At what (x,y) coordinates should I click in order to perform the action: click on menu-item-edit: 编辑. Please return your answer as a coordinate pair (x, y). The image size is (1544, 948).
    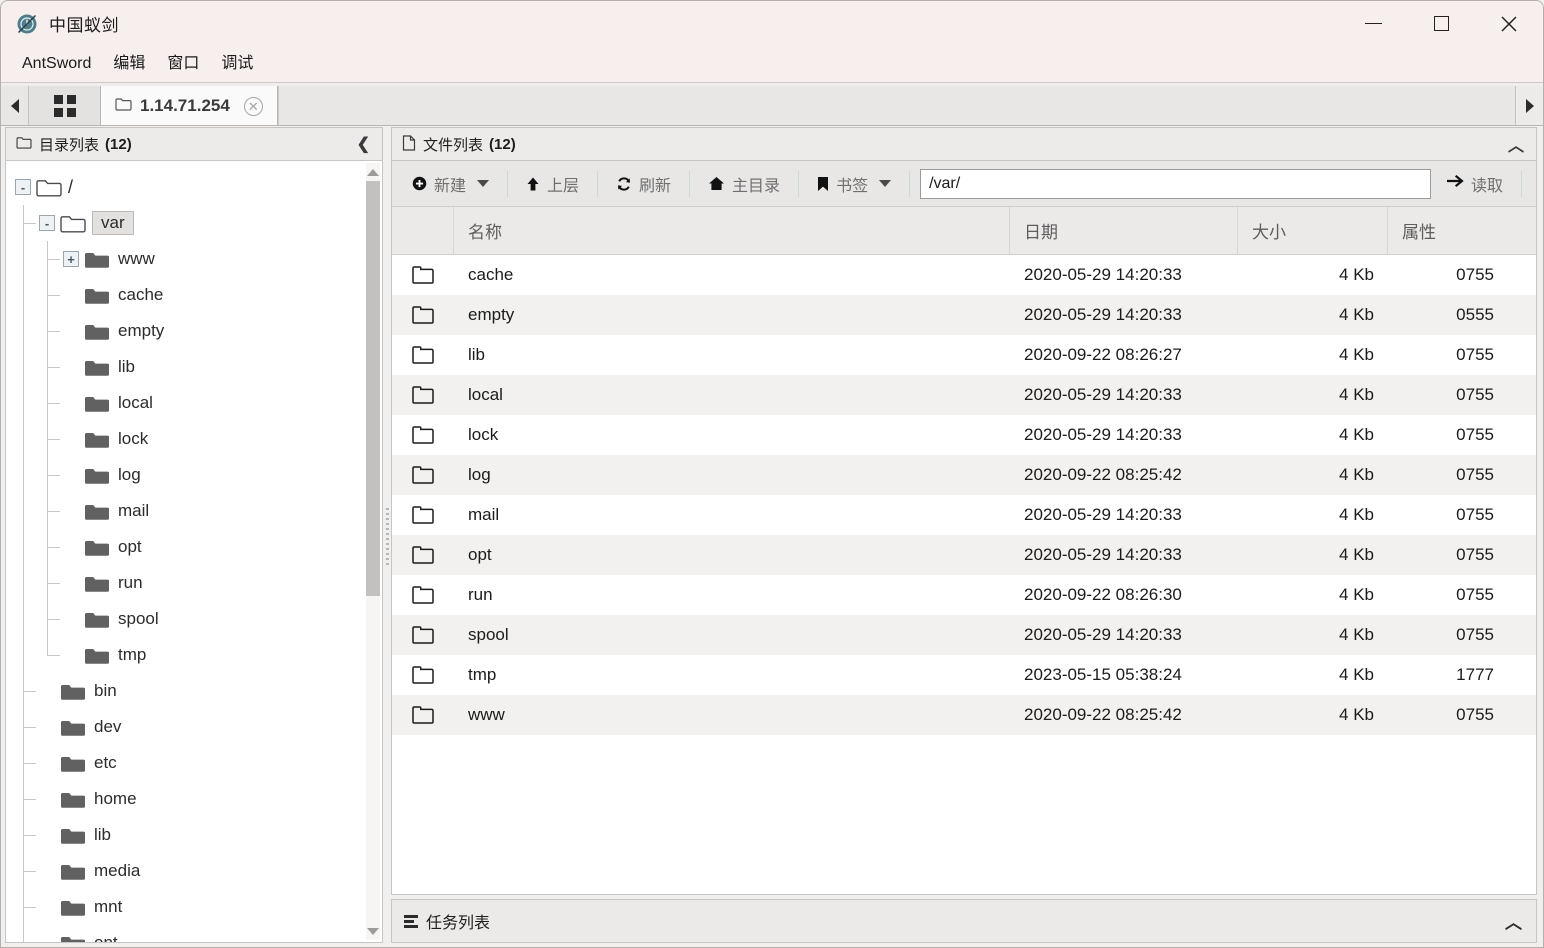
    Looking at the image, I should click on (129, 64).